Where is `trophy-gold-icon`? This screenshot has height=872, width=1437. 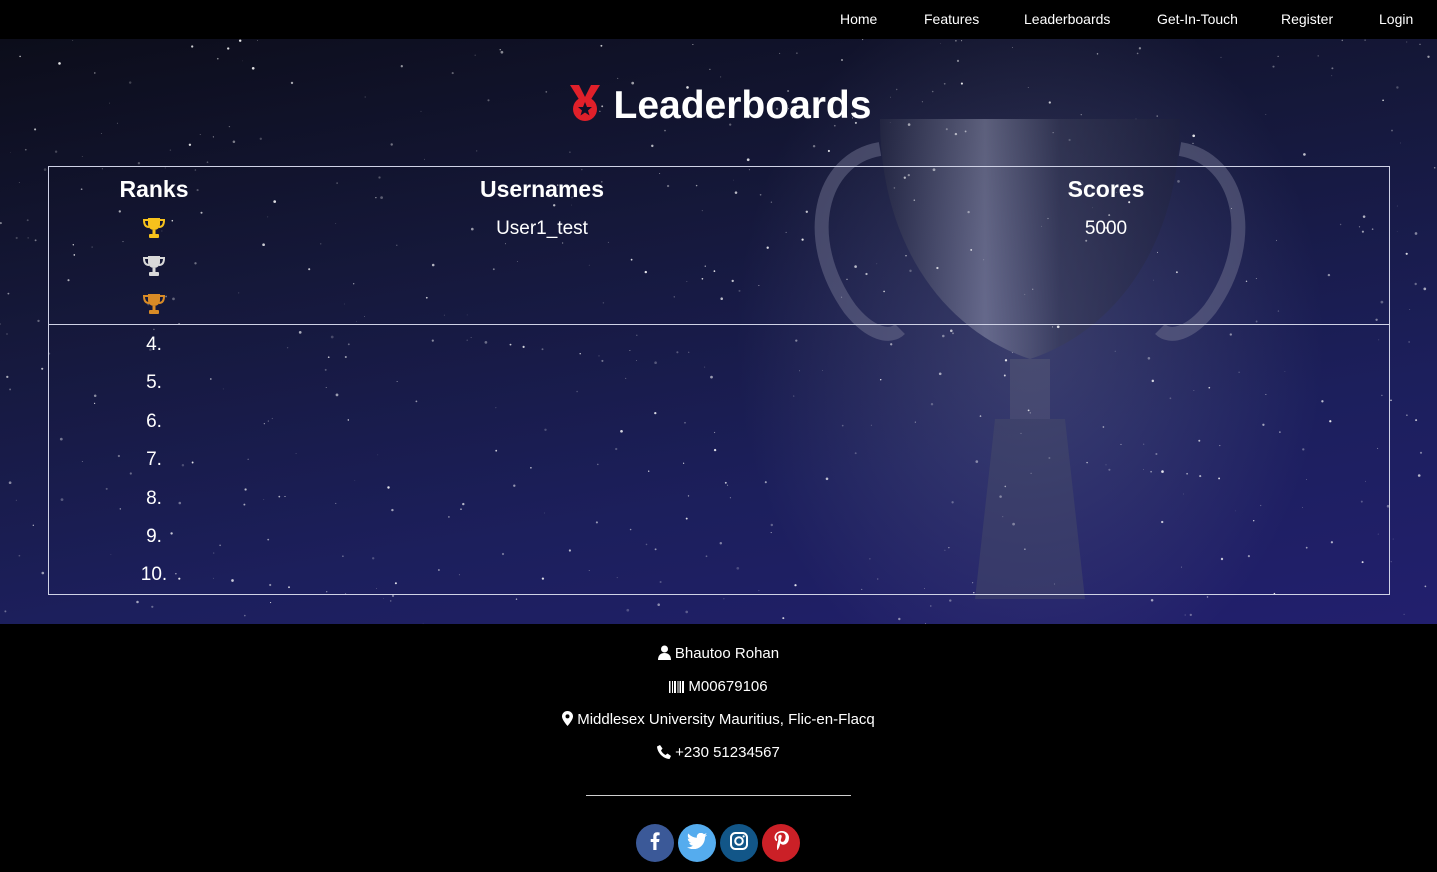
trophy-gold-icon is located at coordinates (154, 230).